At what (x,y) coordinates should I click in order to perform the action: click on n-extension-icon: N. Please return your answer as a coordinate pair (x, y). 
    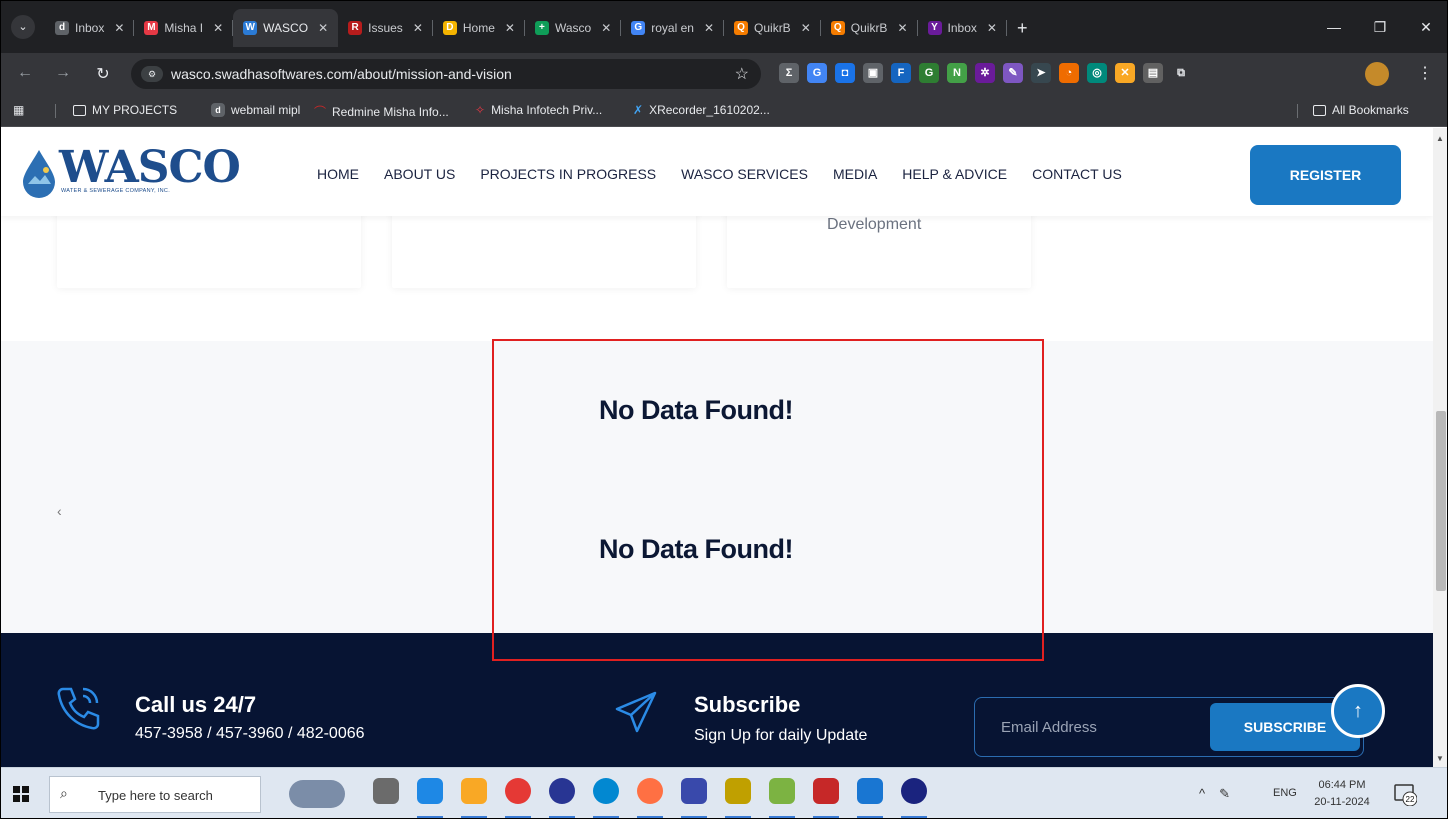
    Looking at the image, I should click on (957, 73).